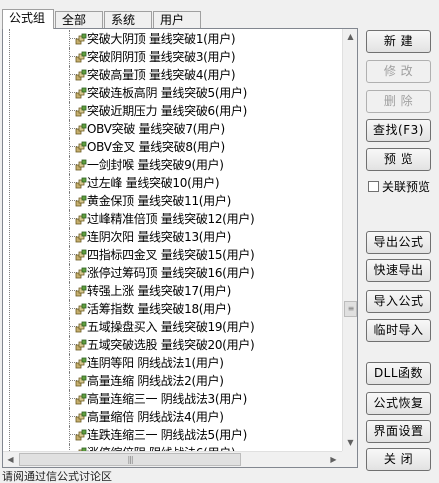 The image size is (439, 483). What do you see at coordinates (155, 165) in the screenshot?
I see `tree-item-label: 一剑封喉 量线突破9(用户)` at bounding box center [155, 165].